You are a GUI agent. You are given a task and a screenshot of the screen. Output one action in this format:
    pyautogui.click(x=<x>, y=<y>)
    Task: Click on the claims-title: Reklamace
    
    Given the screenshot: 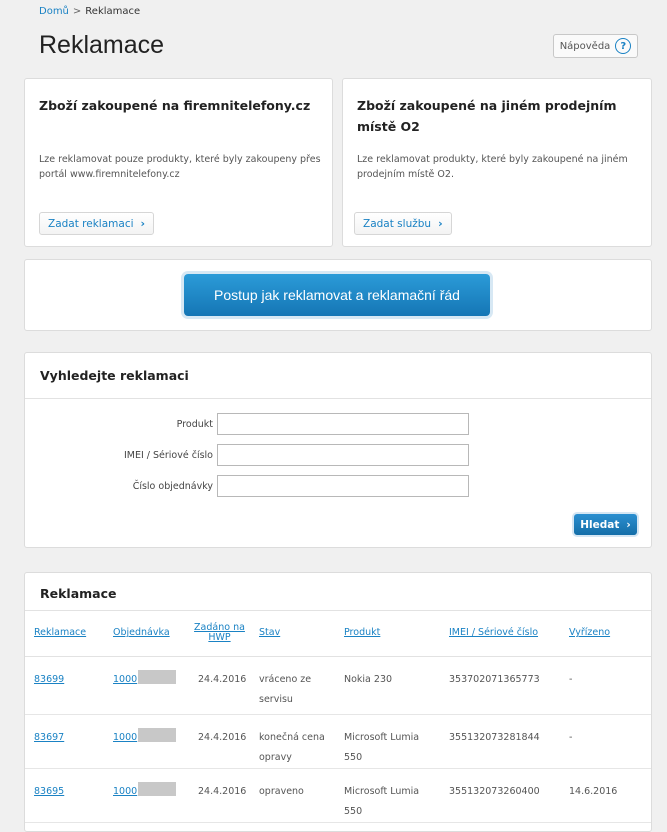 What is the action you would take?
    pyautogui.click(x=78, y=593)
    